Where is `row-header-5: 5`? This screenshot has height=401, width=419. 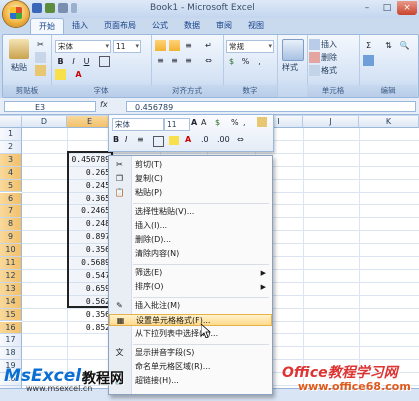 row-header-5: 5 is located at coordinates (11, 186).